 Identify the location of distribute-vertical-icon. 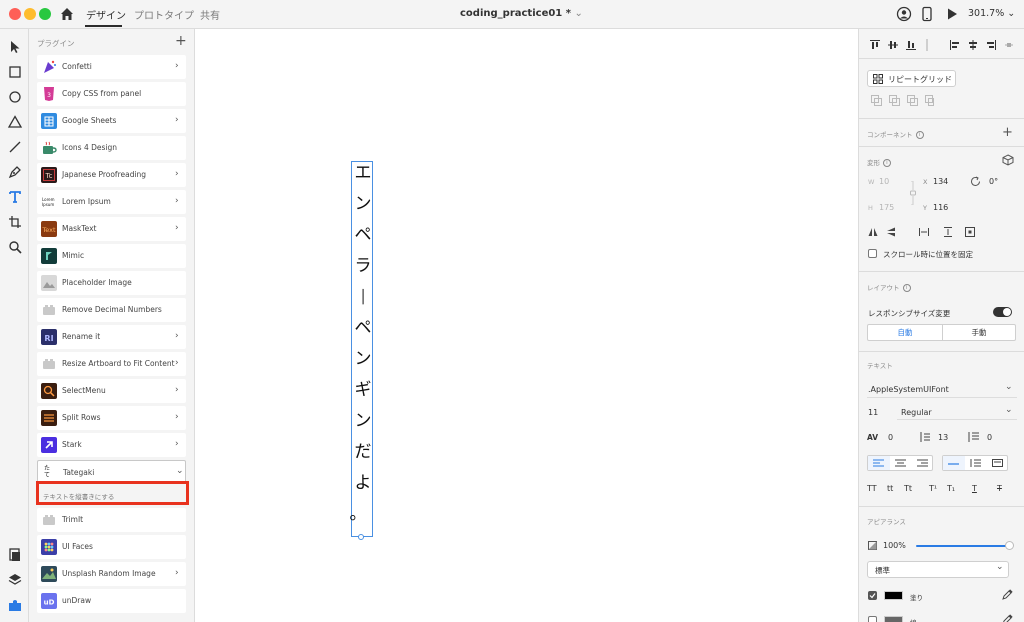
(927, 45).